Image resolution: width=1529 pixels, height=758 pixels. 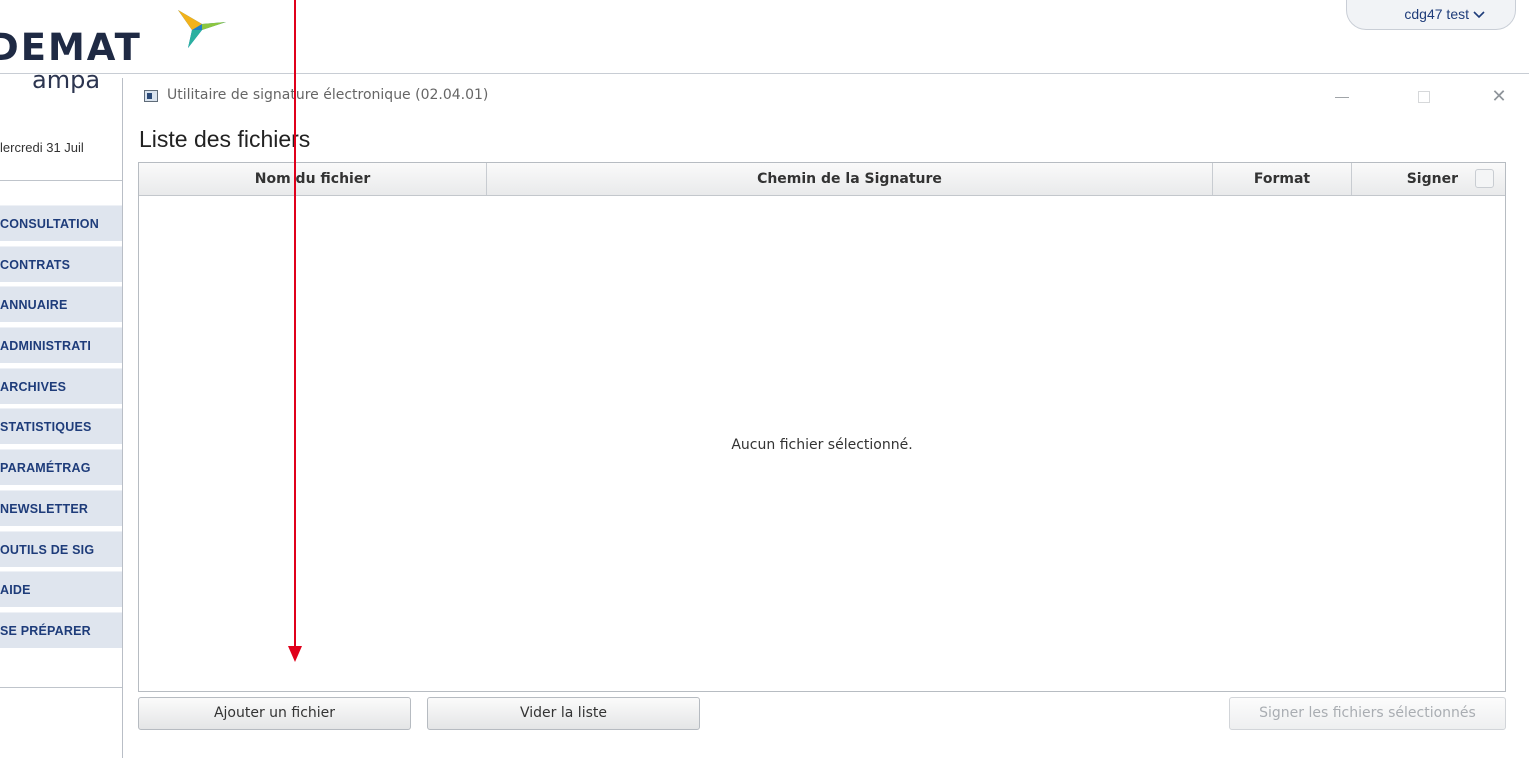 I want to click on date-divider, so click(x=61, y=180).